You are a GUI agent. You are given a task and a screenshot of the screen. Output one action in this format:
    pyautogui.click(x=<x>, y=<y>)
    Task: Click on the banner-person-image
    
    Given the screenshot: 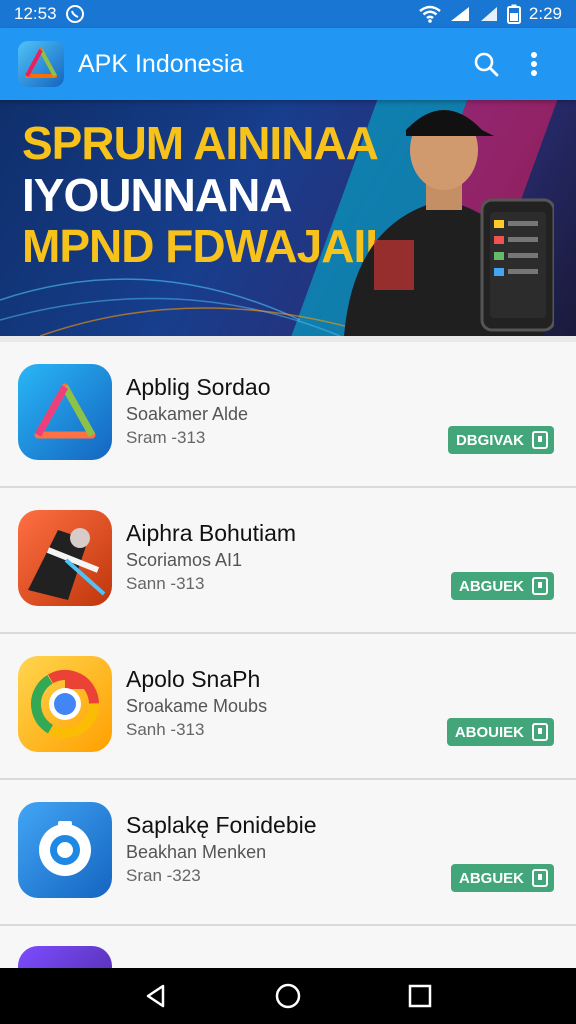 What is the action you would take?
    pyautogui.click(x=449, y=223)
    